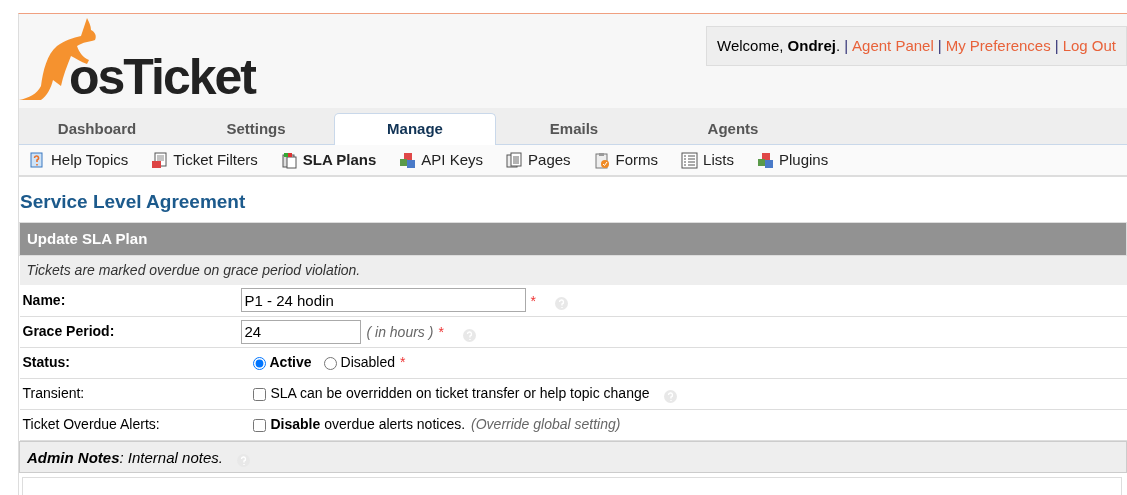 The image size is (1127, 495). I want to click on field-label: Name:, so click(44, 299).